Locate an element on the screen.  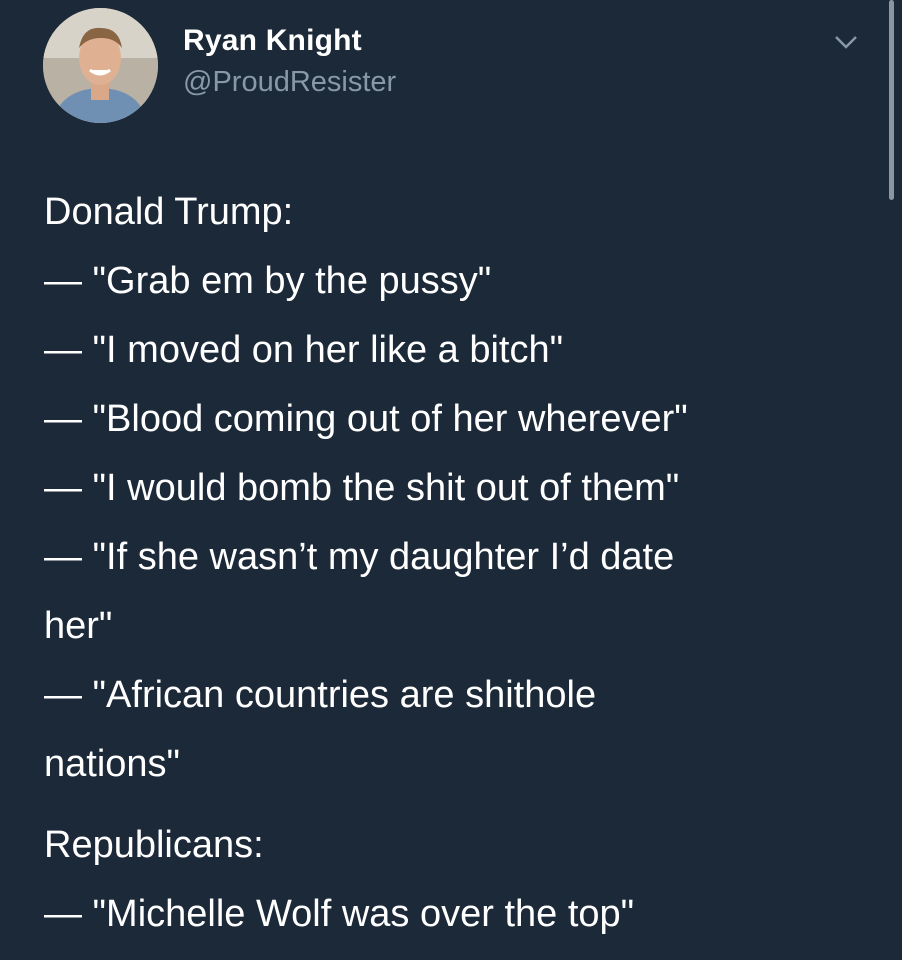
scrollbar is located at coordinates (891, 100).